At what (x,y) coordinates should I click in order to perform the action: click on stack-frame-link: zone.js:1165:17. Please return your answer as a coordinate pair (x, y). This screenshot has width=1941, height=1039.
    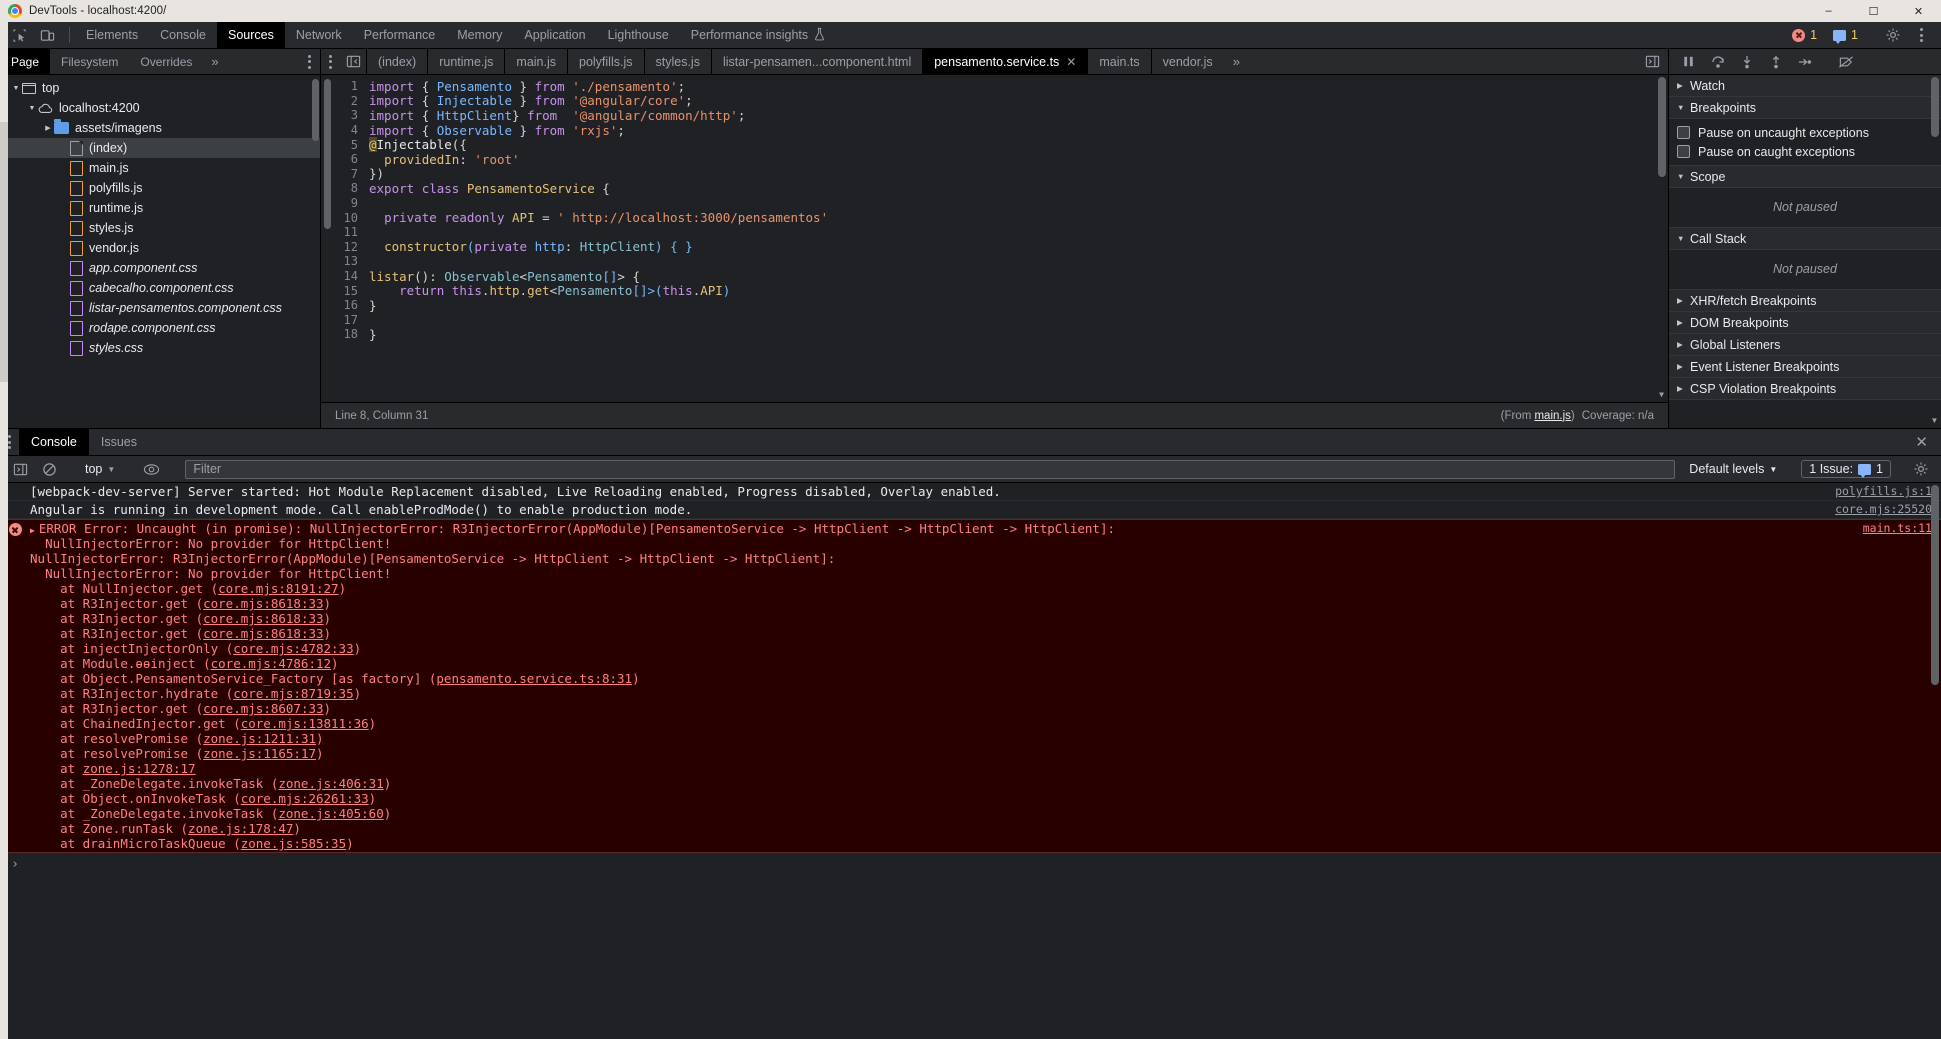
    Looking at the image, I should click on (259, 753).